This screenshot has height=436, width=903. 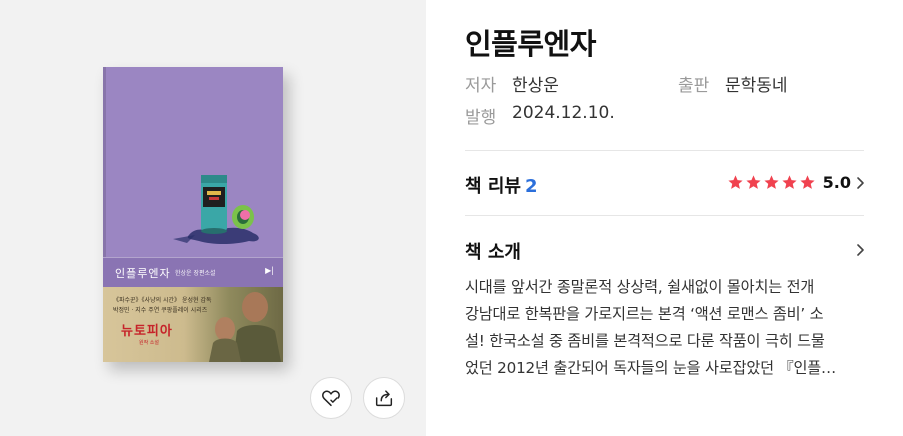 I want to click on publisher-label: 출판, so click(x=694, y=86).